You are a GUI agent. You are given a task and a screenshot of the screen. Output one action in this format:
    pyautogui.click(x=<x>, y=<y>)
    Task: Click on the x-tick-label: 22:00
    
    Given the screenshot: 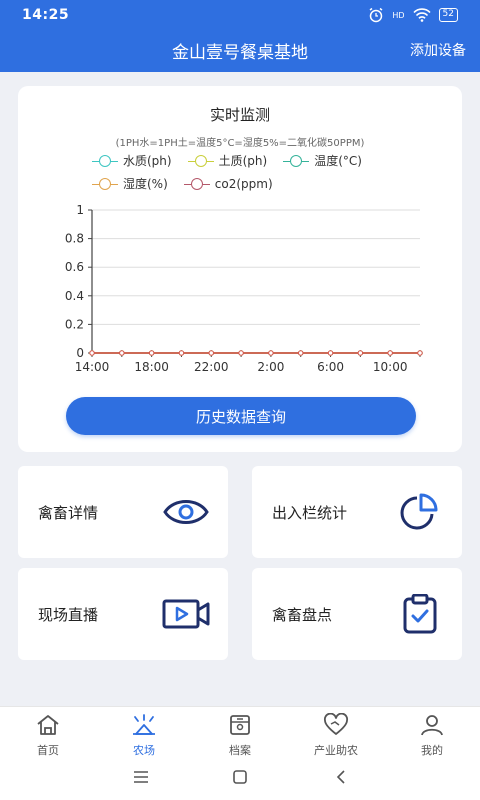 What is the action you would take?
    pyautogui.click(x=211, y=367)
    